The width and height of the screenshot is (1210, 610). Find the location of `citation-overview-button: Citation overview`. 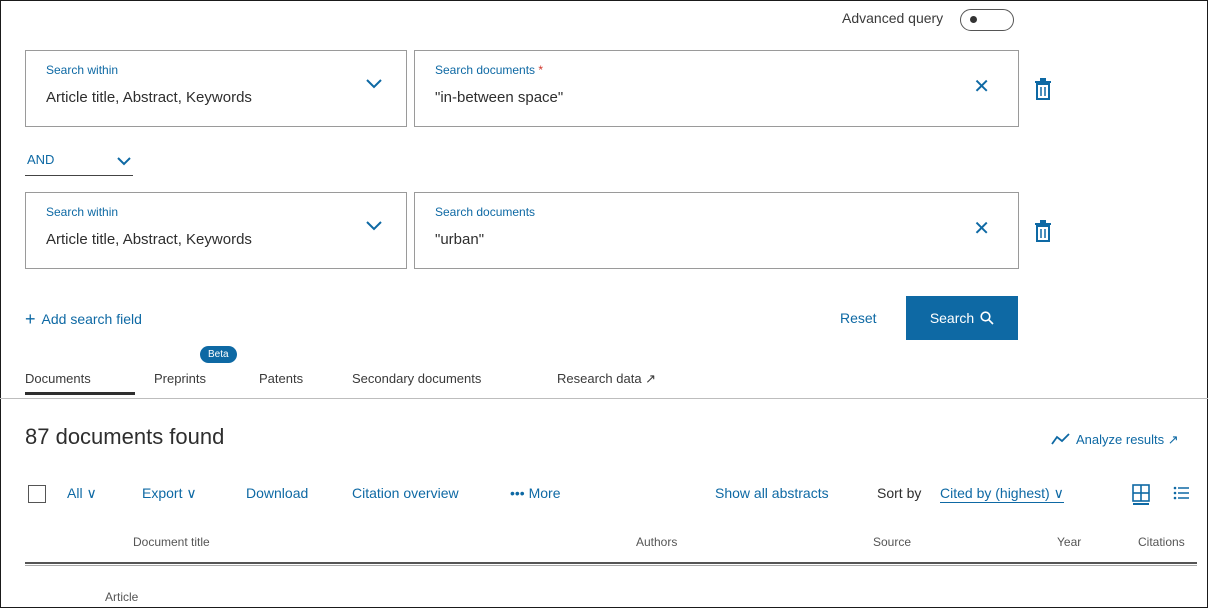

citation-overview-button: Citation overview is located at coordinates (405, 493).